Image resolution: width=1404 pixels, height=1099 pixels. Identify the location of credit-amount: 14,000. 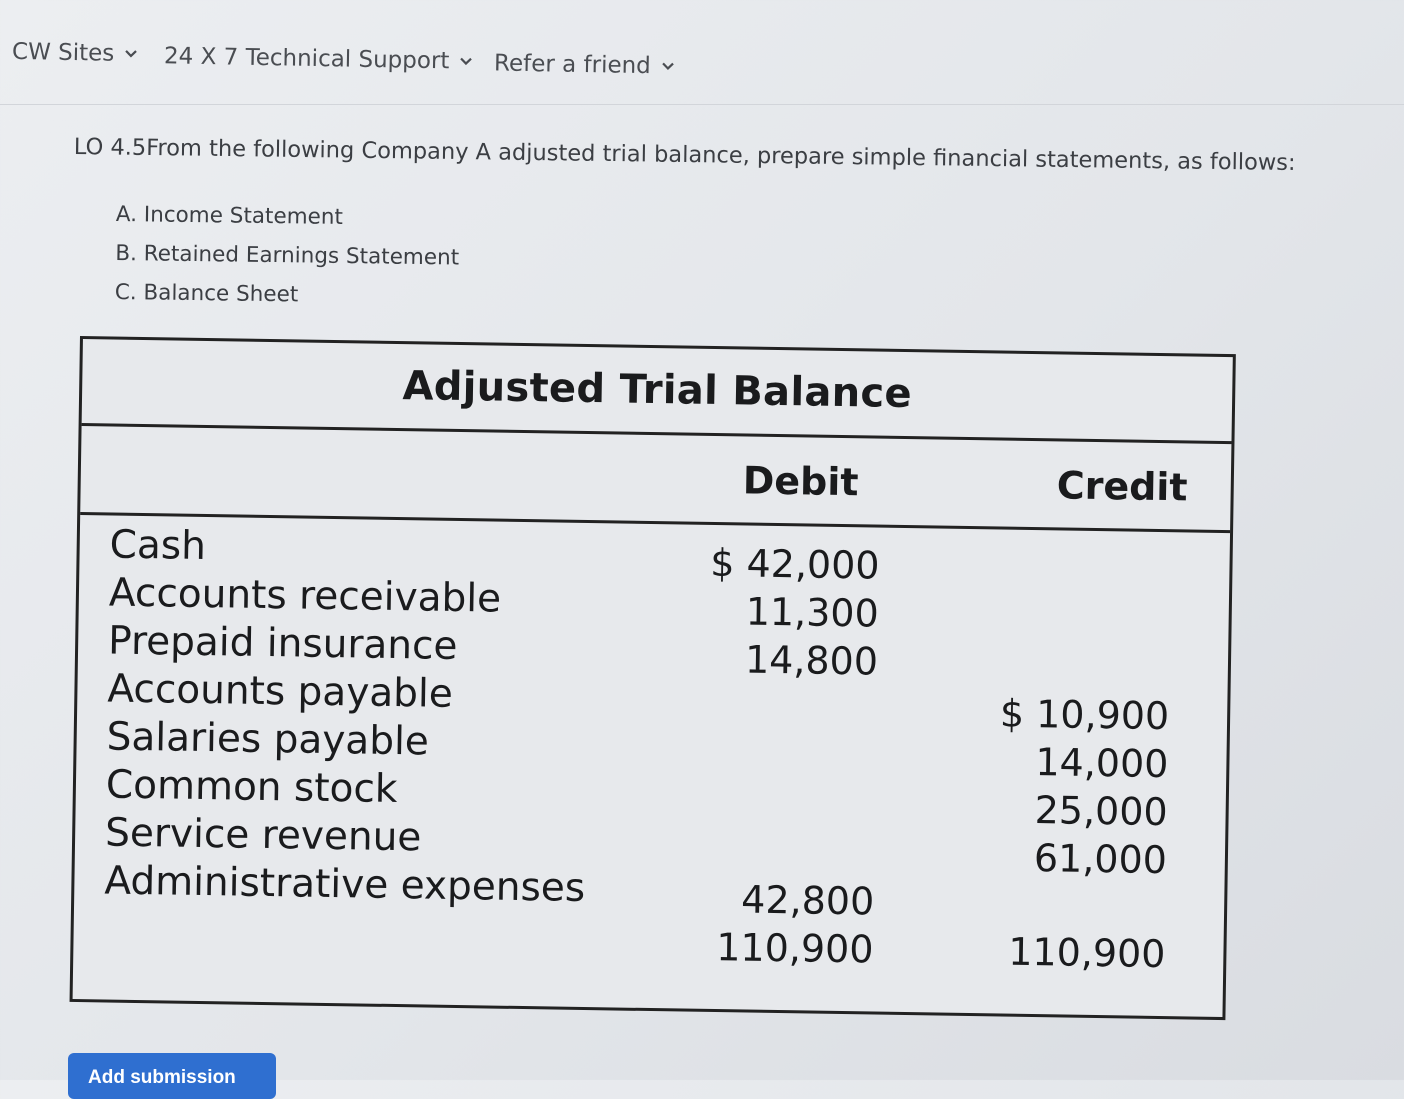
(1102, 763).